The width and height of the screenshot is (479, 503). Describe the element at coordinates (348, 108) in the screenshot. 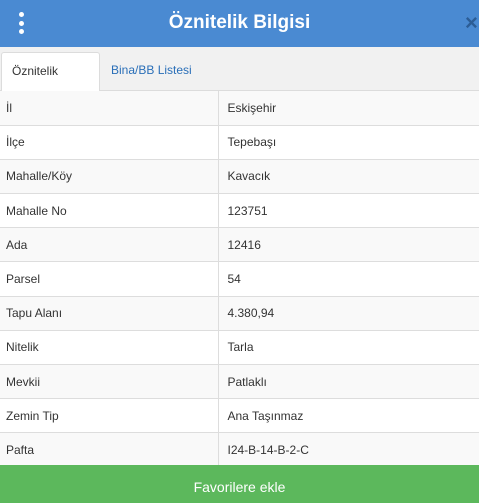

I see `attribute-value: Eskişehir` at that location.